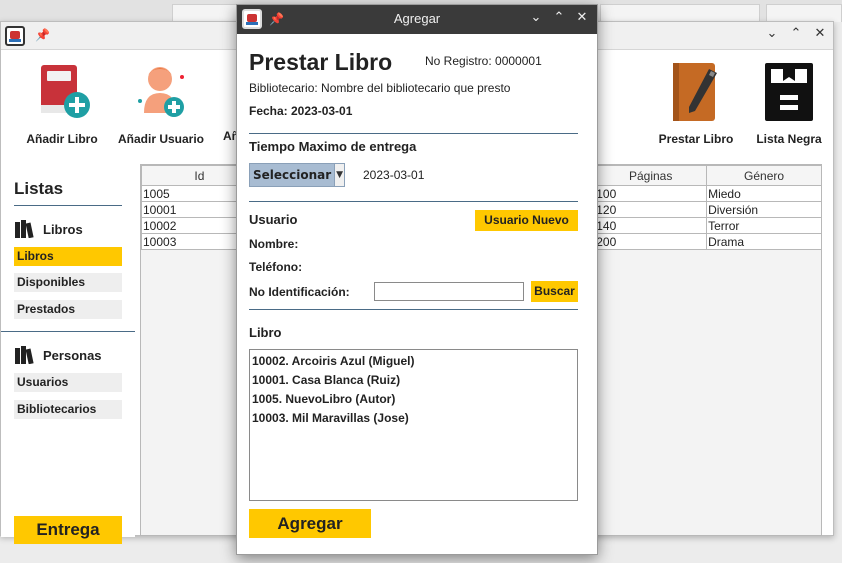 Image resolution: width=842 pixels, height=563 pixels. I want to click on libros-group-label: Libros, so click(63, 229).